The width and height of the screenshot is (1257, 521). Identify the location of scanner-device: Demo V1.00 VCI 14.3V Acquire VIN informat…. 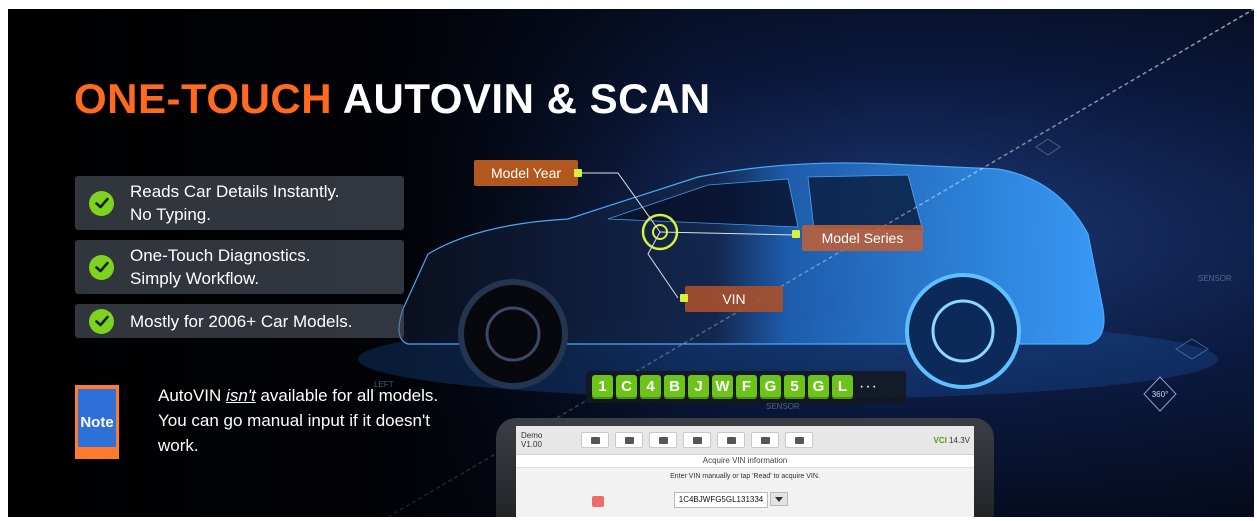
(745, 467).